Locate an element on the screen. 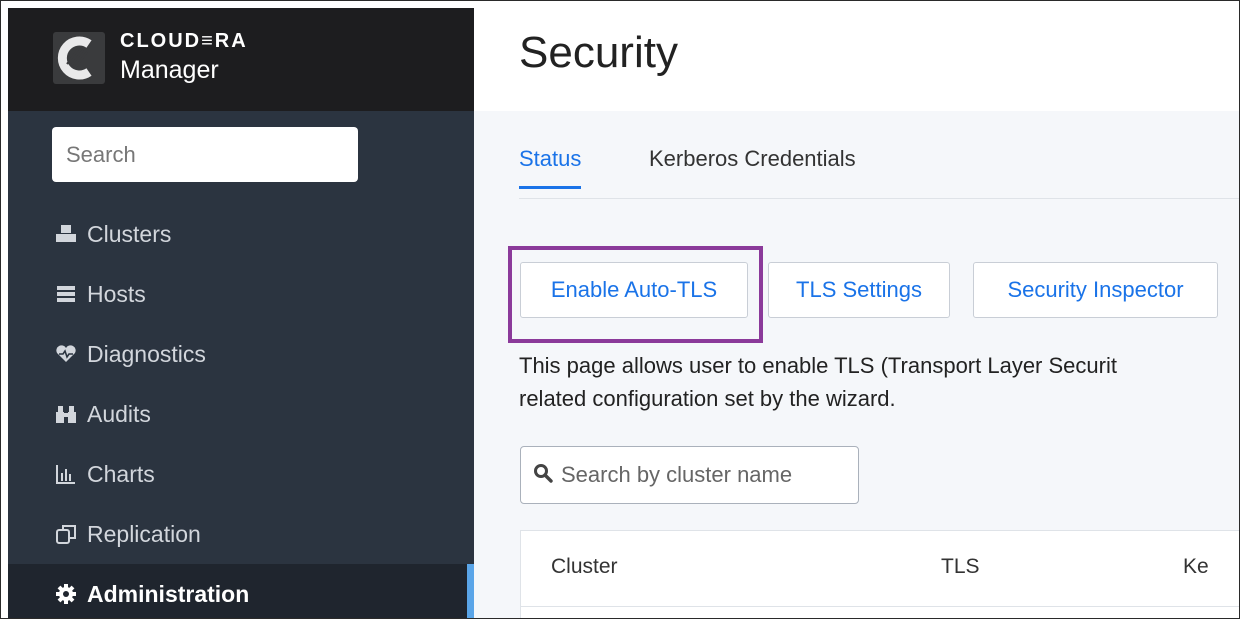 The image size is (1240, 619). sidebar-search is located at coordinates (205, 154).